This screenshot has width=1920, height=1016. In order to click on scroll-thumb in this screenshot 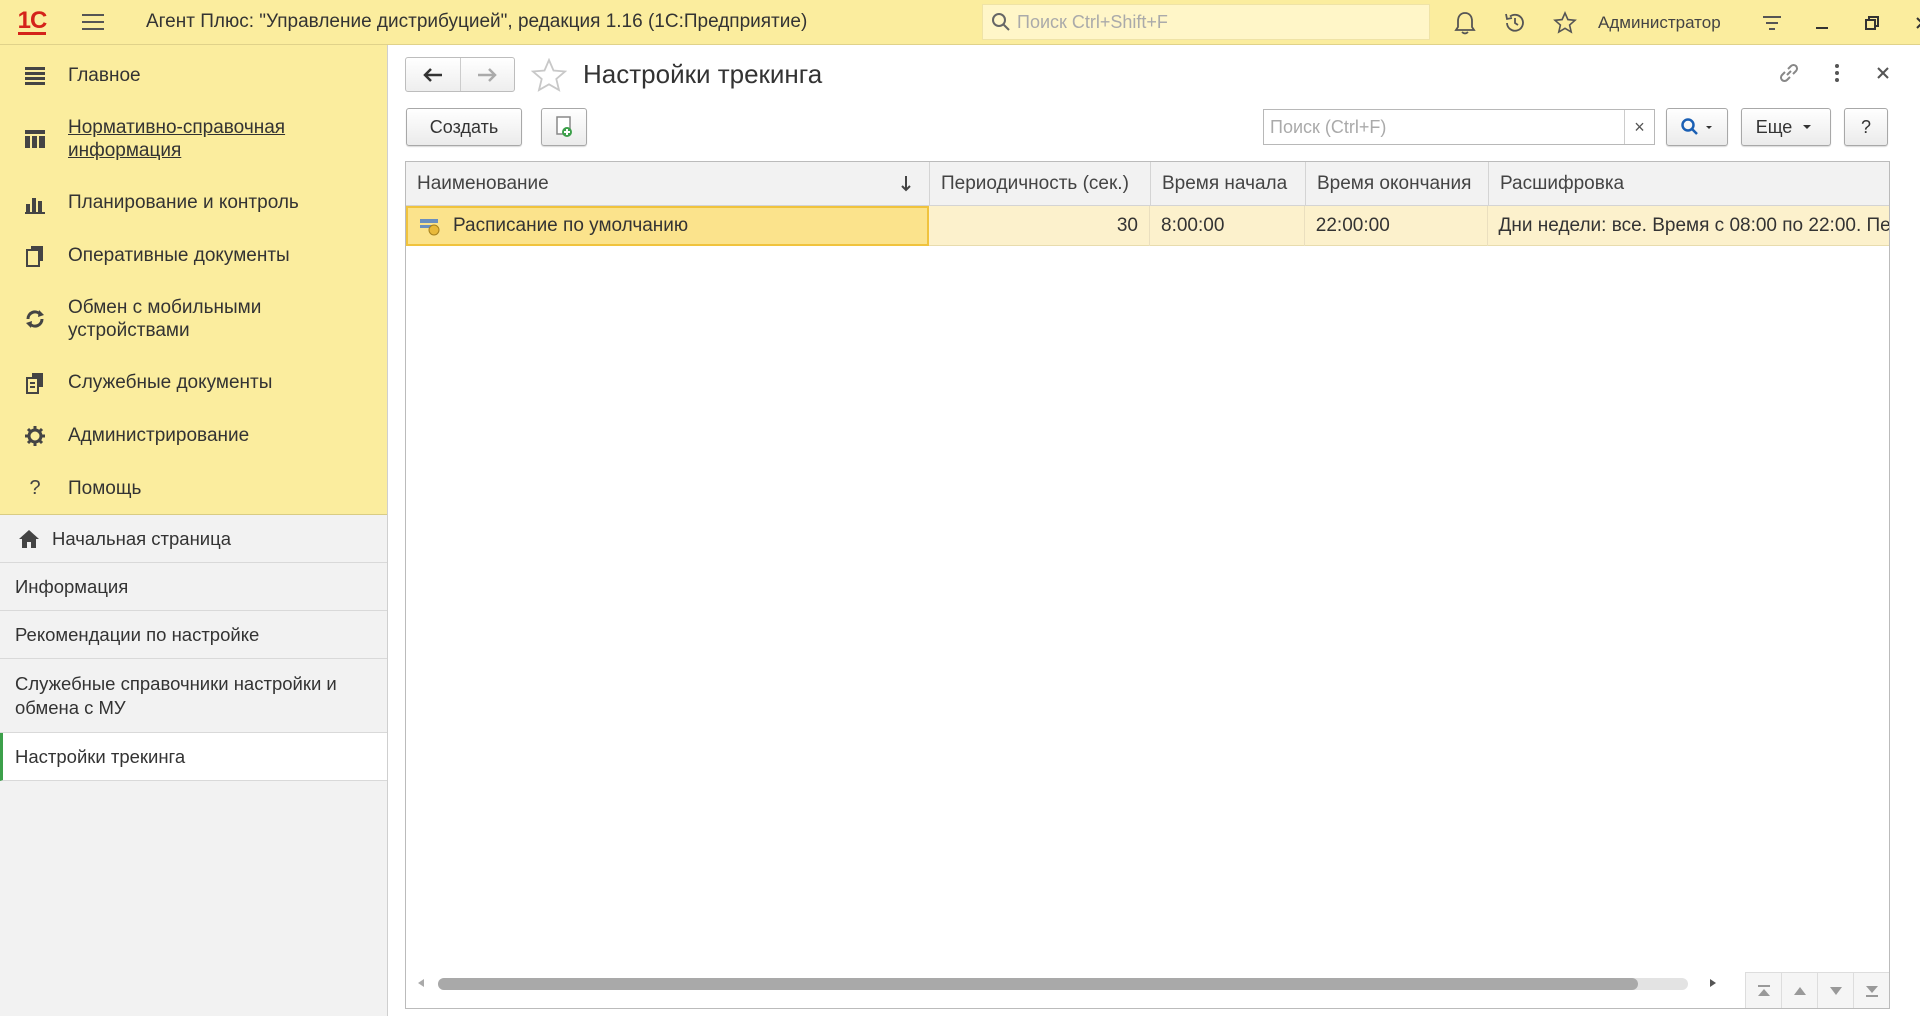, I will do `click(1038, 984)`.